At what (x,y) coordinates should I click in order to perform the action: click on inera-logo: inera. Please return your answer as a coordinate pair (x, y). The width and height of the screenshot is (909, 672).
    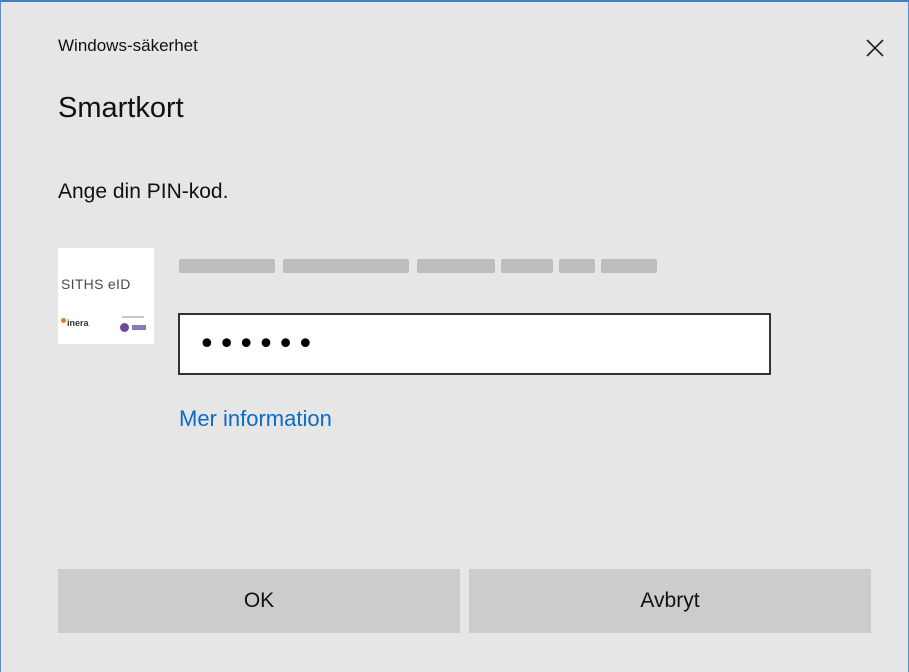
    Looking at the image, I should click on (75, 323).